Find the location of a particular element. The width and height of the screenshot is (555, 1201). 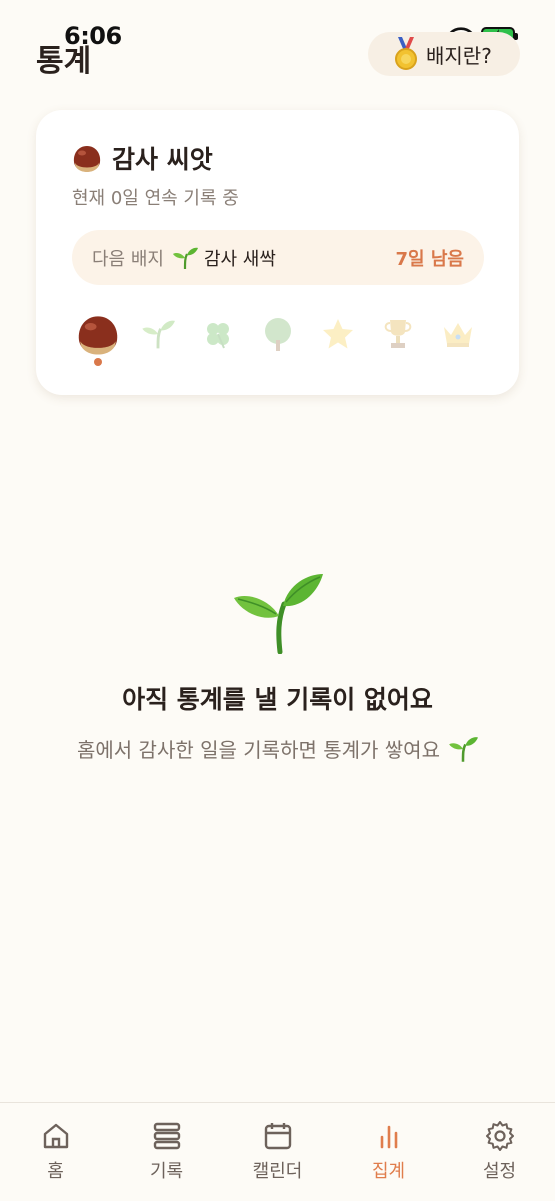

badge-stages is located at coordinates (278, 334).